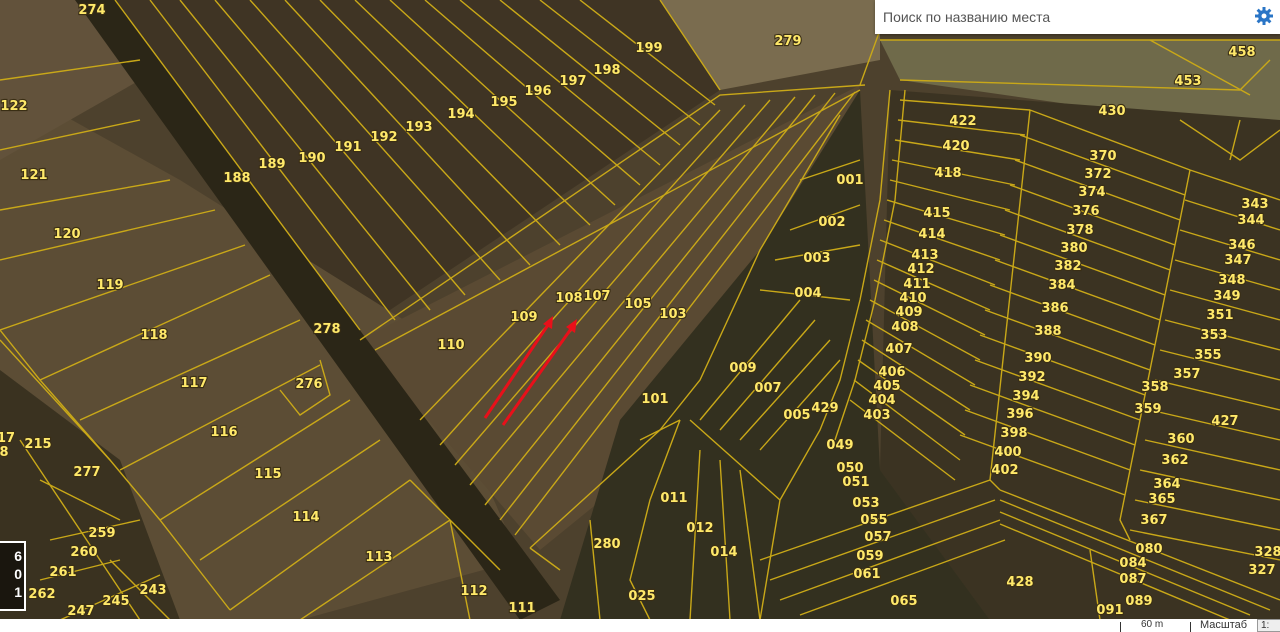 This screenshot has height=632, width=1280. I want to click on parcel-label-376: 376, so click(1085, 211).